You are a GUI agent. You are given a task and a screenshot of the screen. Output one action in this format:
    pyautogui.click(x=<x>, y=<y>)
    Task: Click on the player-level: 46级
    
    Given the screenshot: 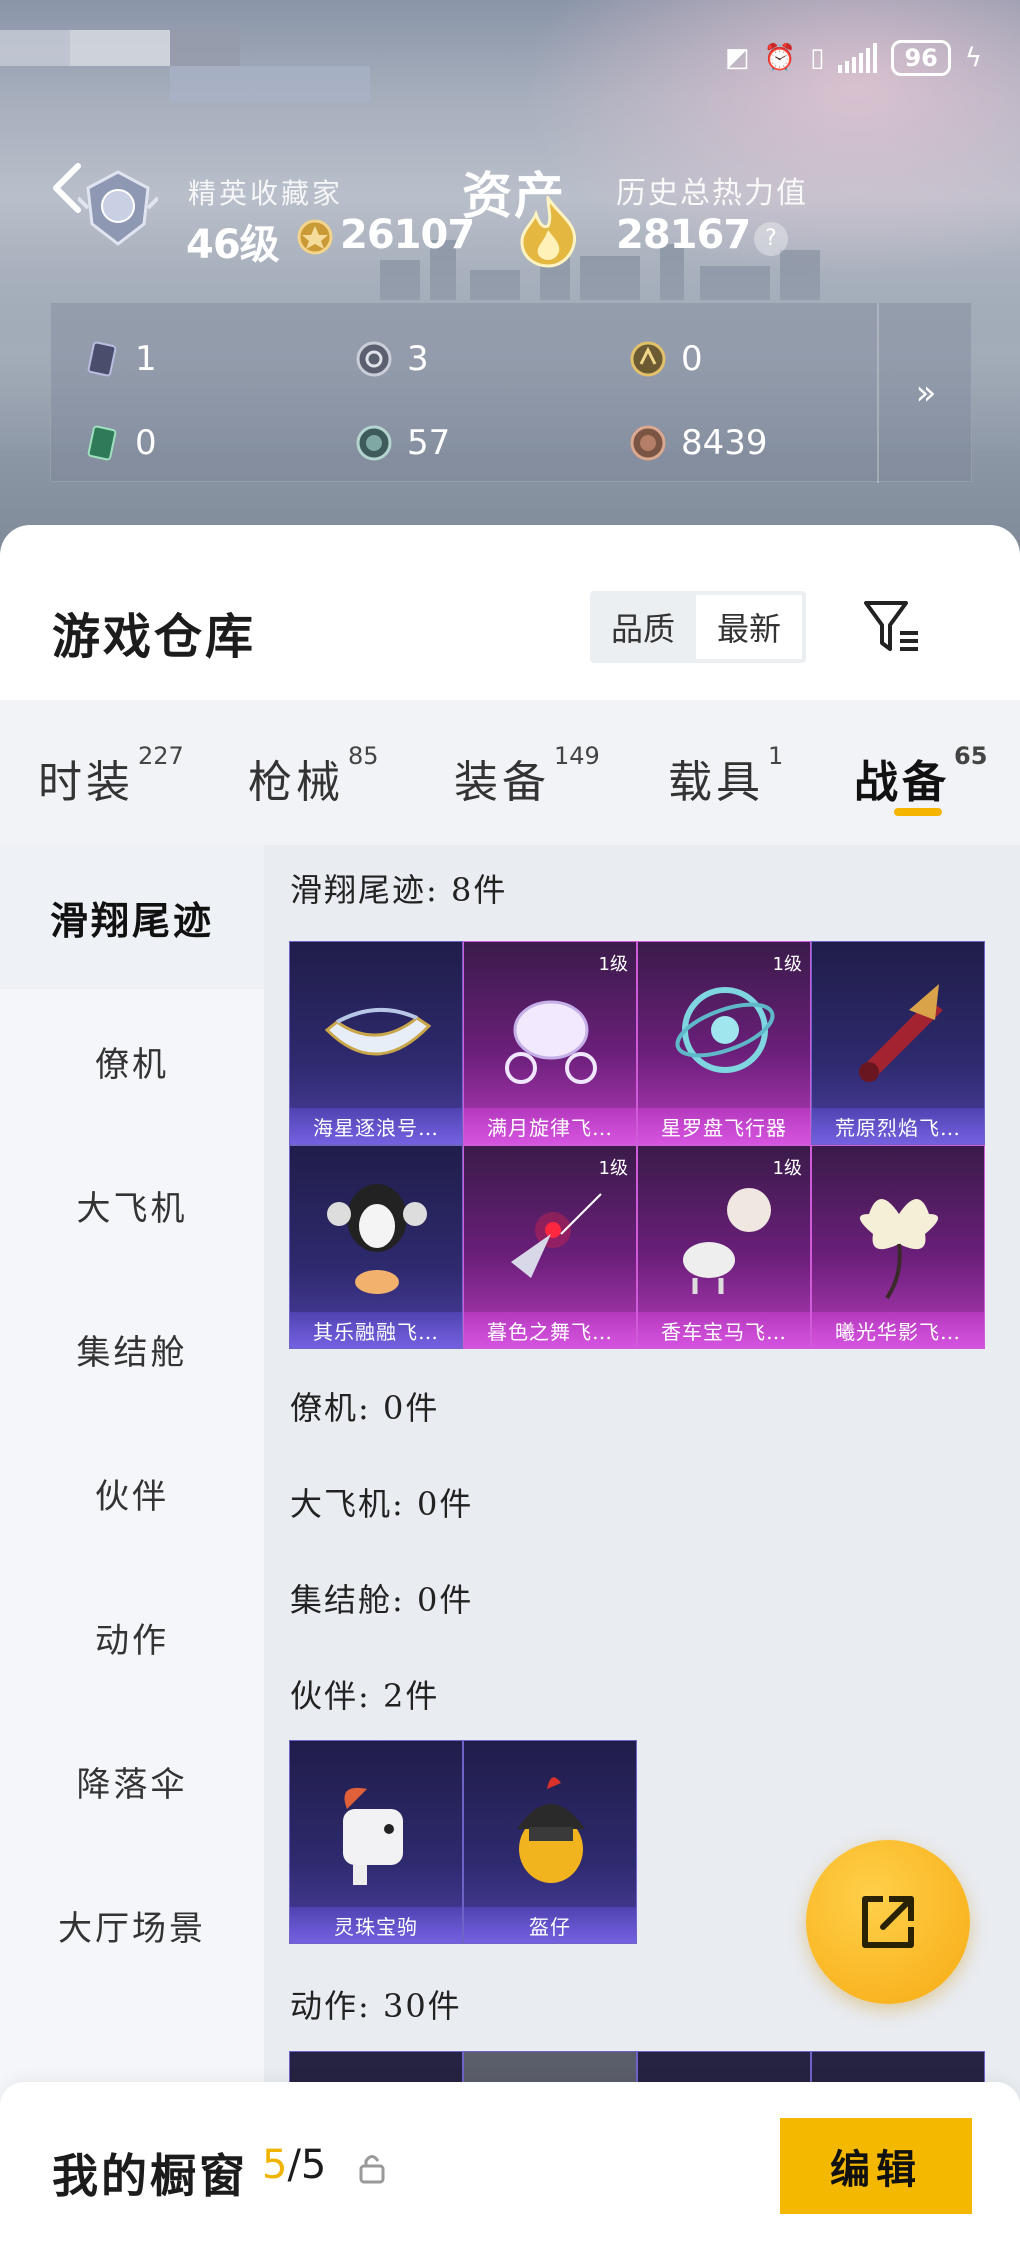 What is the action you would take?
    pyautogui.click(x=233, y=245)
    